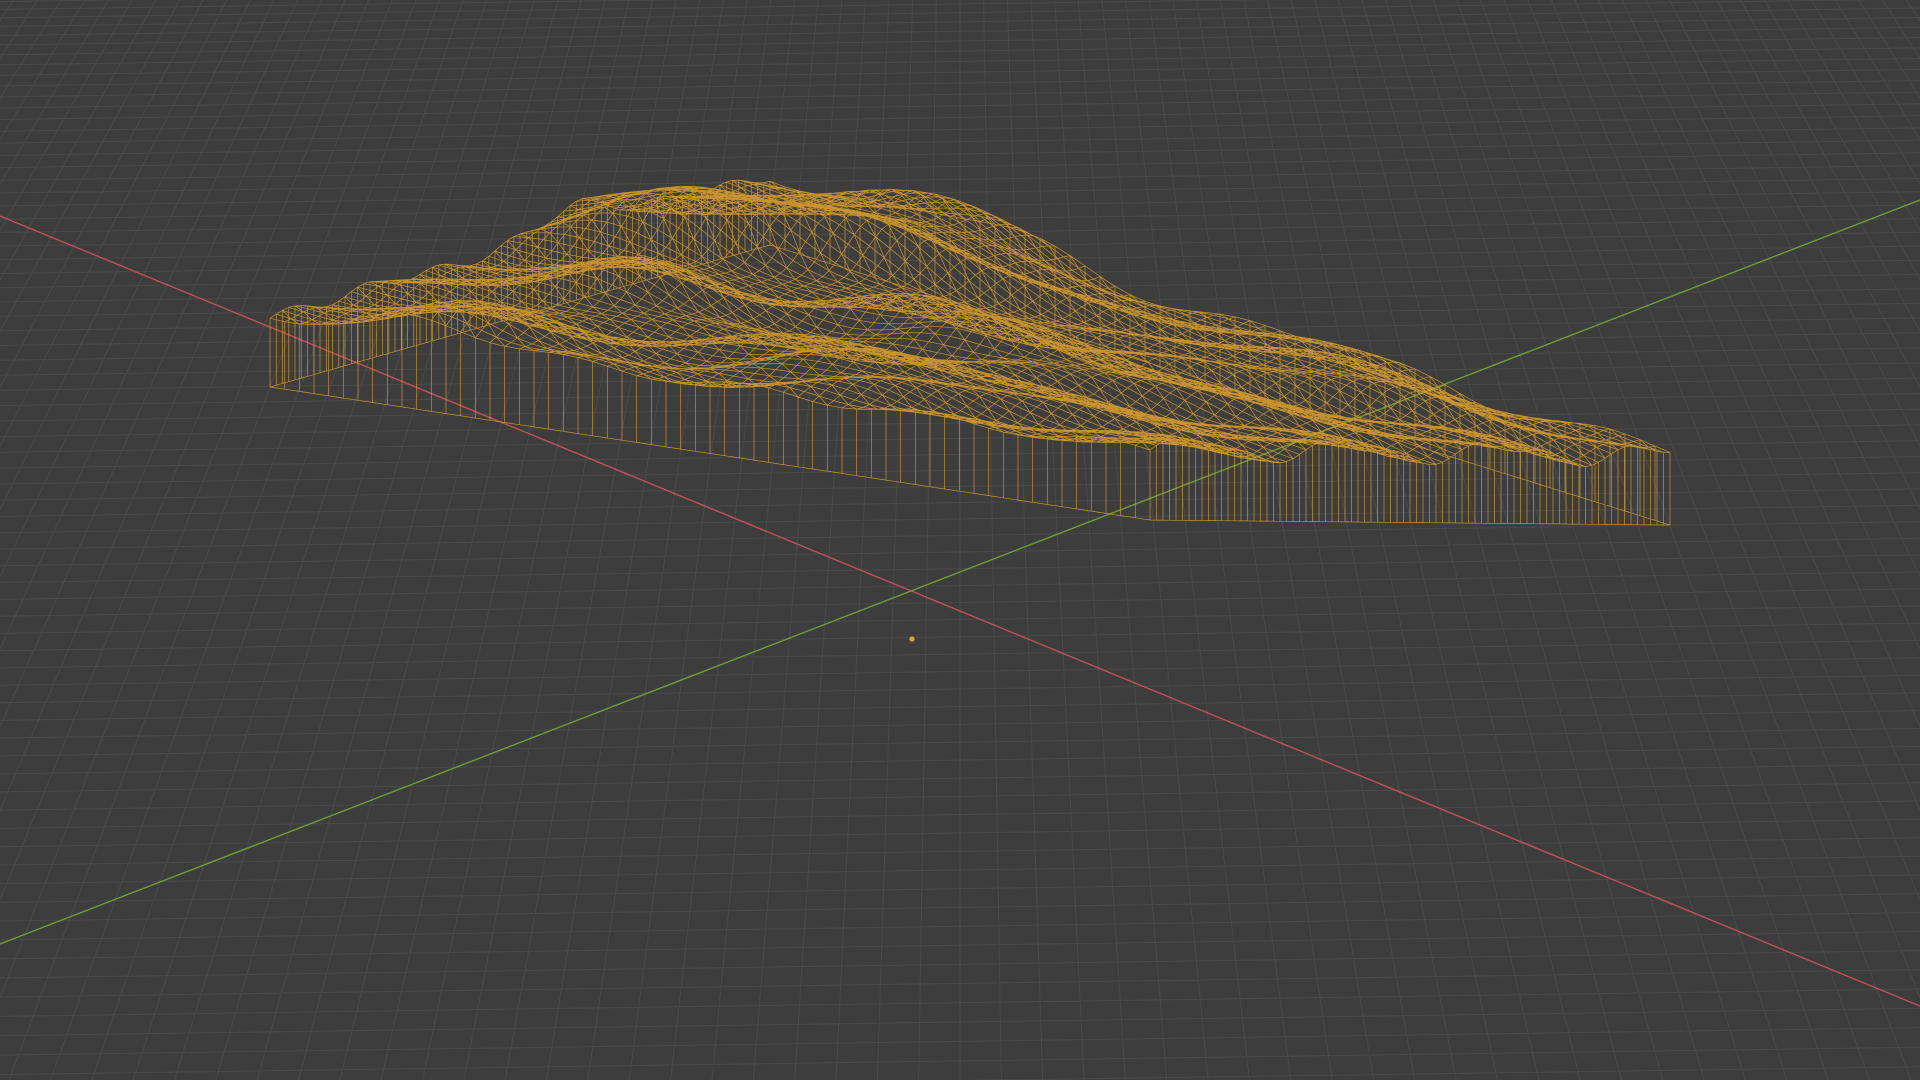  Describe the element at coordinates (912, 639) in the screenshot. I see `object-origin-dot` at that location.